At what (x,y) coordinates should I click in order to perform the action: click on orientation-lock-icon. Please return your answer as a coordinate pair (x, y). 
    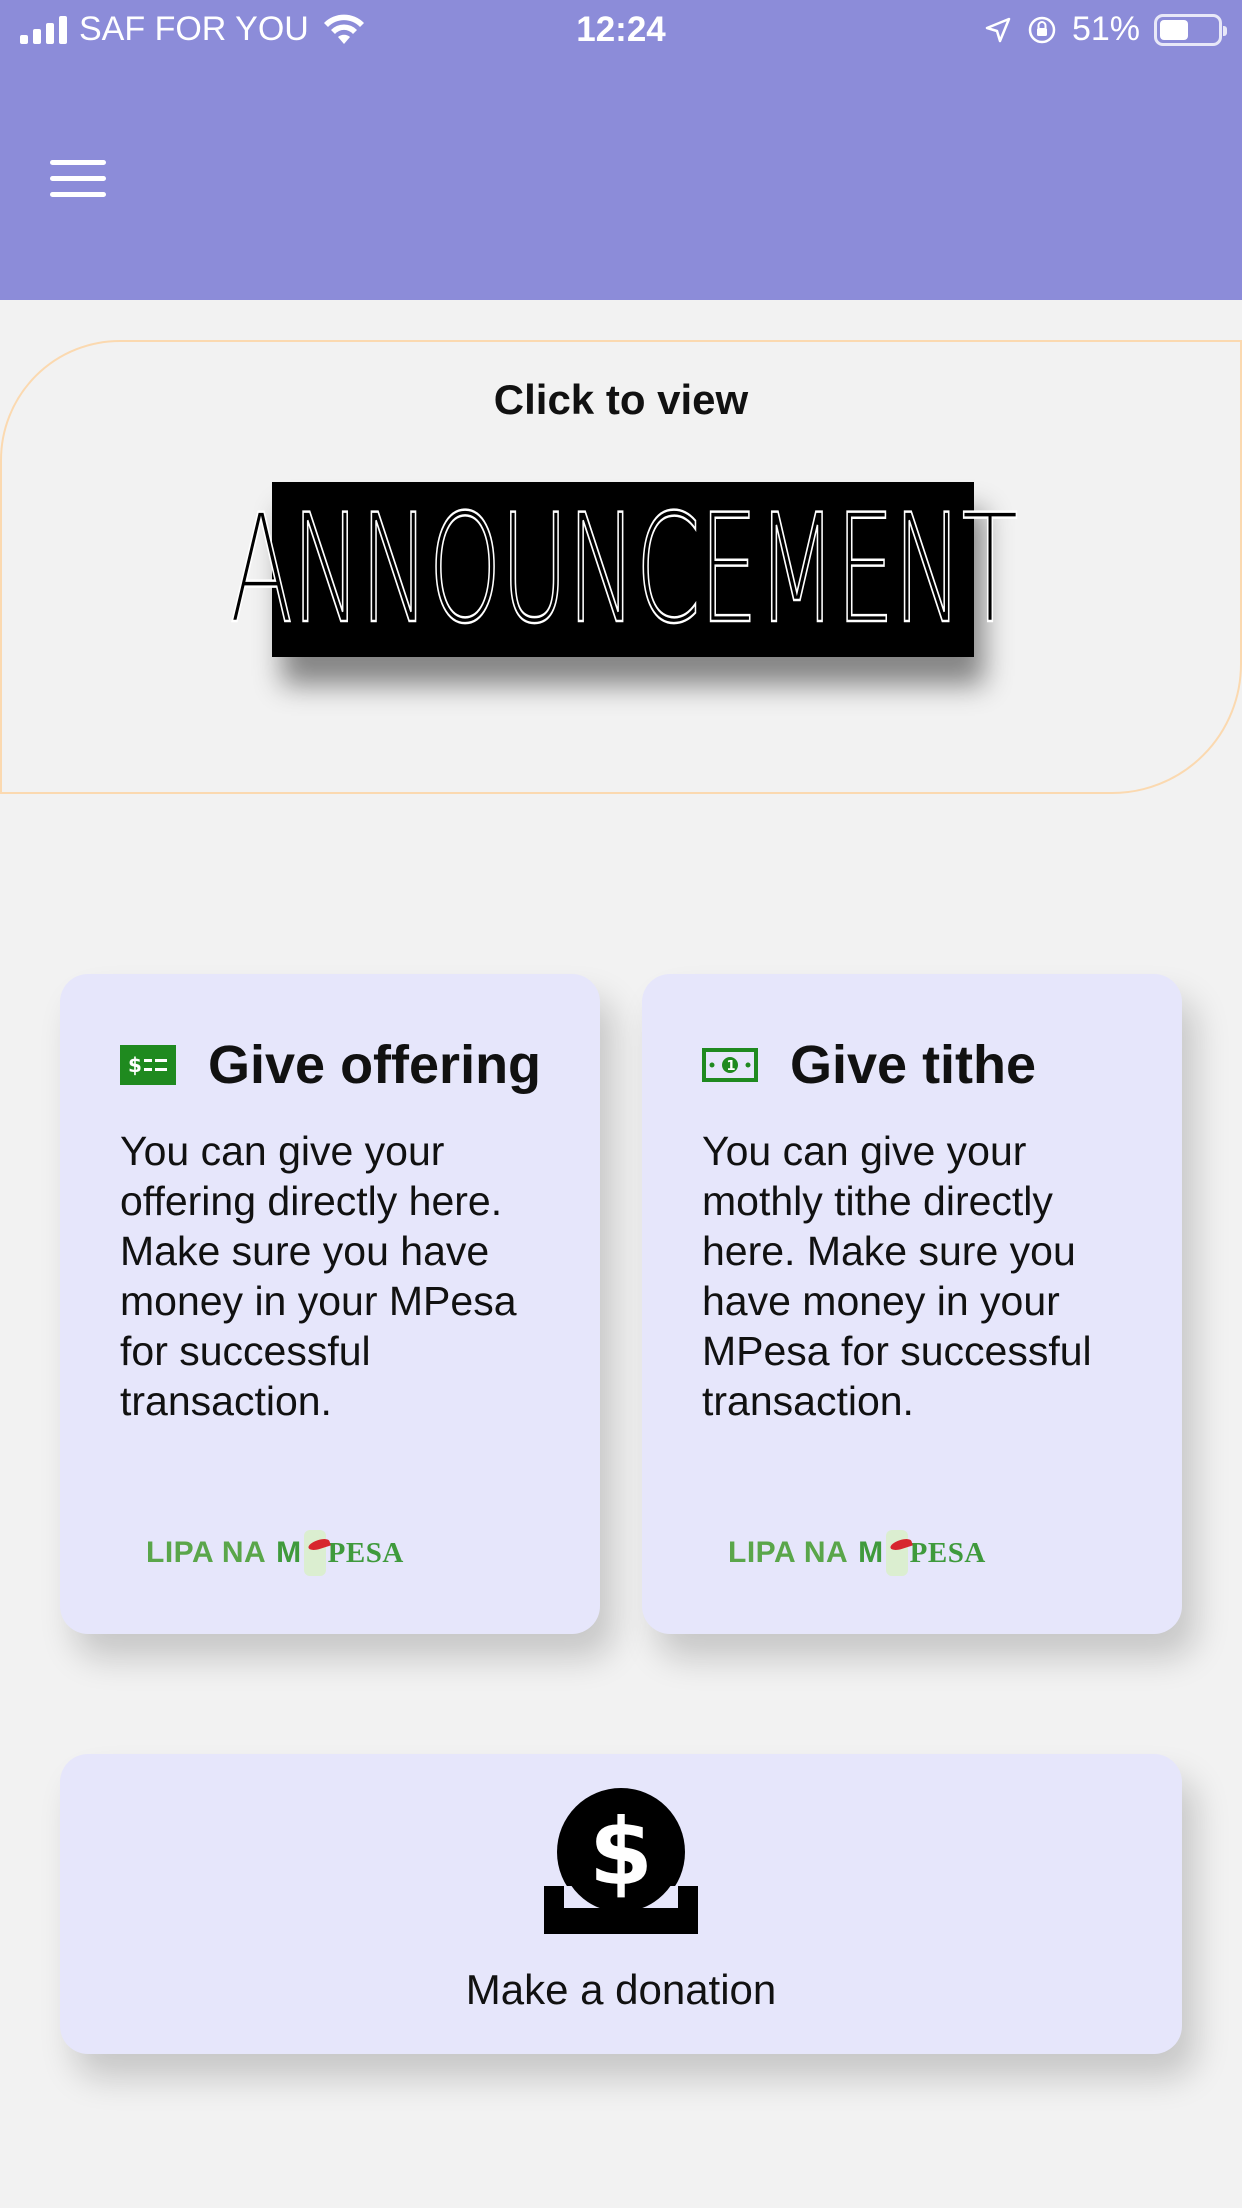
    Looking at the image, I should click on (1042, 29).